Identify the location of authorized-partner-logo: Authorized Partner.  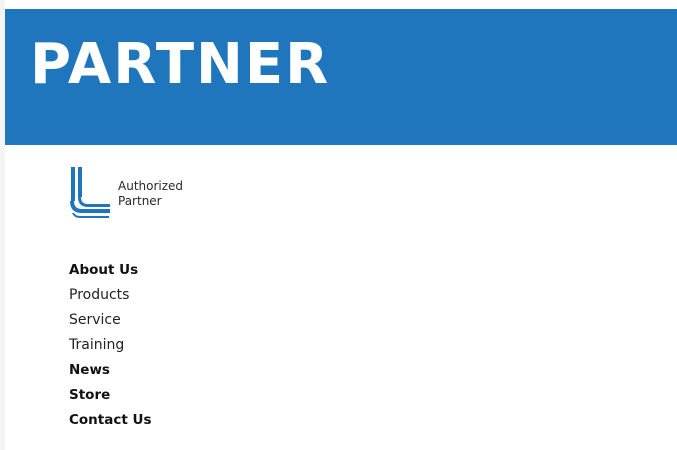
(135, 194).